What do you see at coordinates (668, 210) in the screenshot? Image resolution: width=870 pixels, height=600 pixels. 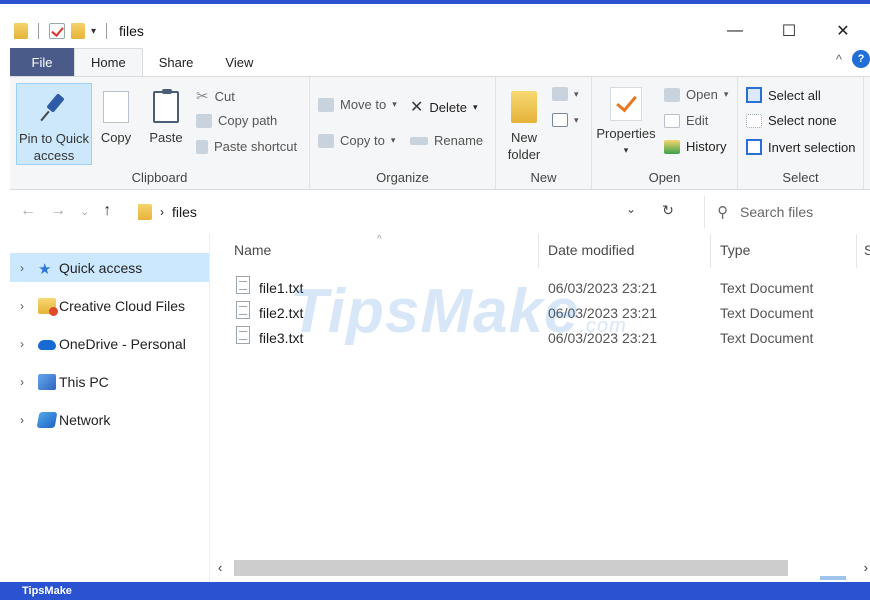 I see `refresh-icon: ↻` at bounding box center [668, 210].